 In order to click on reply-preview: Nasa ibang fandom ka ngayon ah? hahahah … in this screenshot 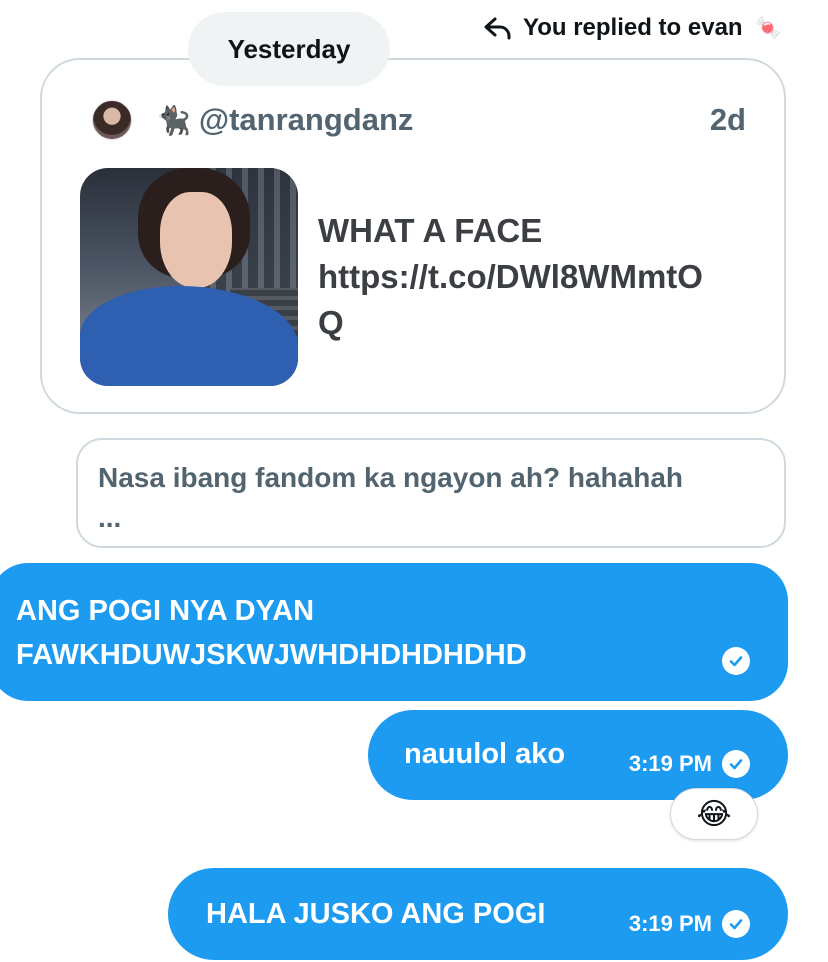, I will do `click(431, 493)`.